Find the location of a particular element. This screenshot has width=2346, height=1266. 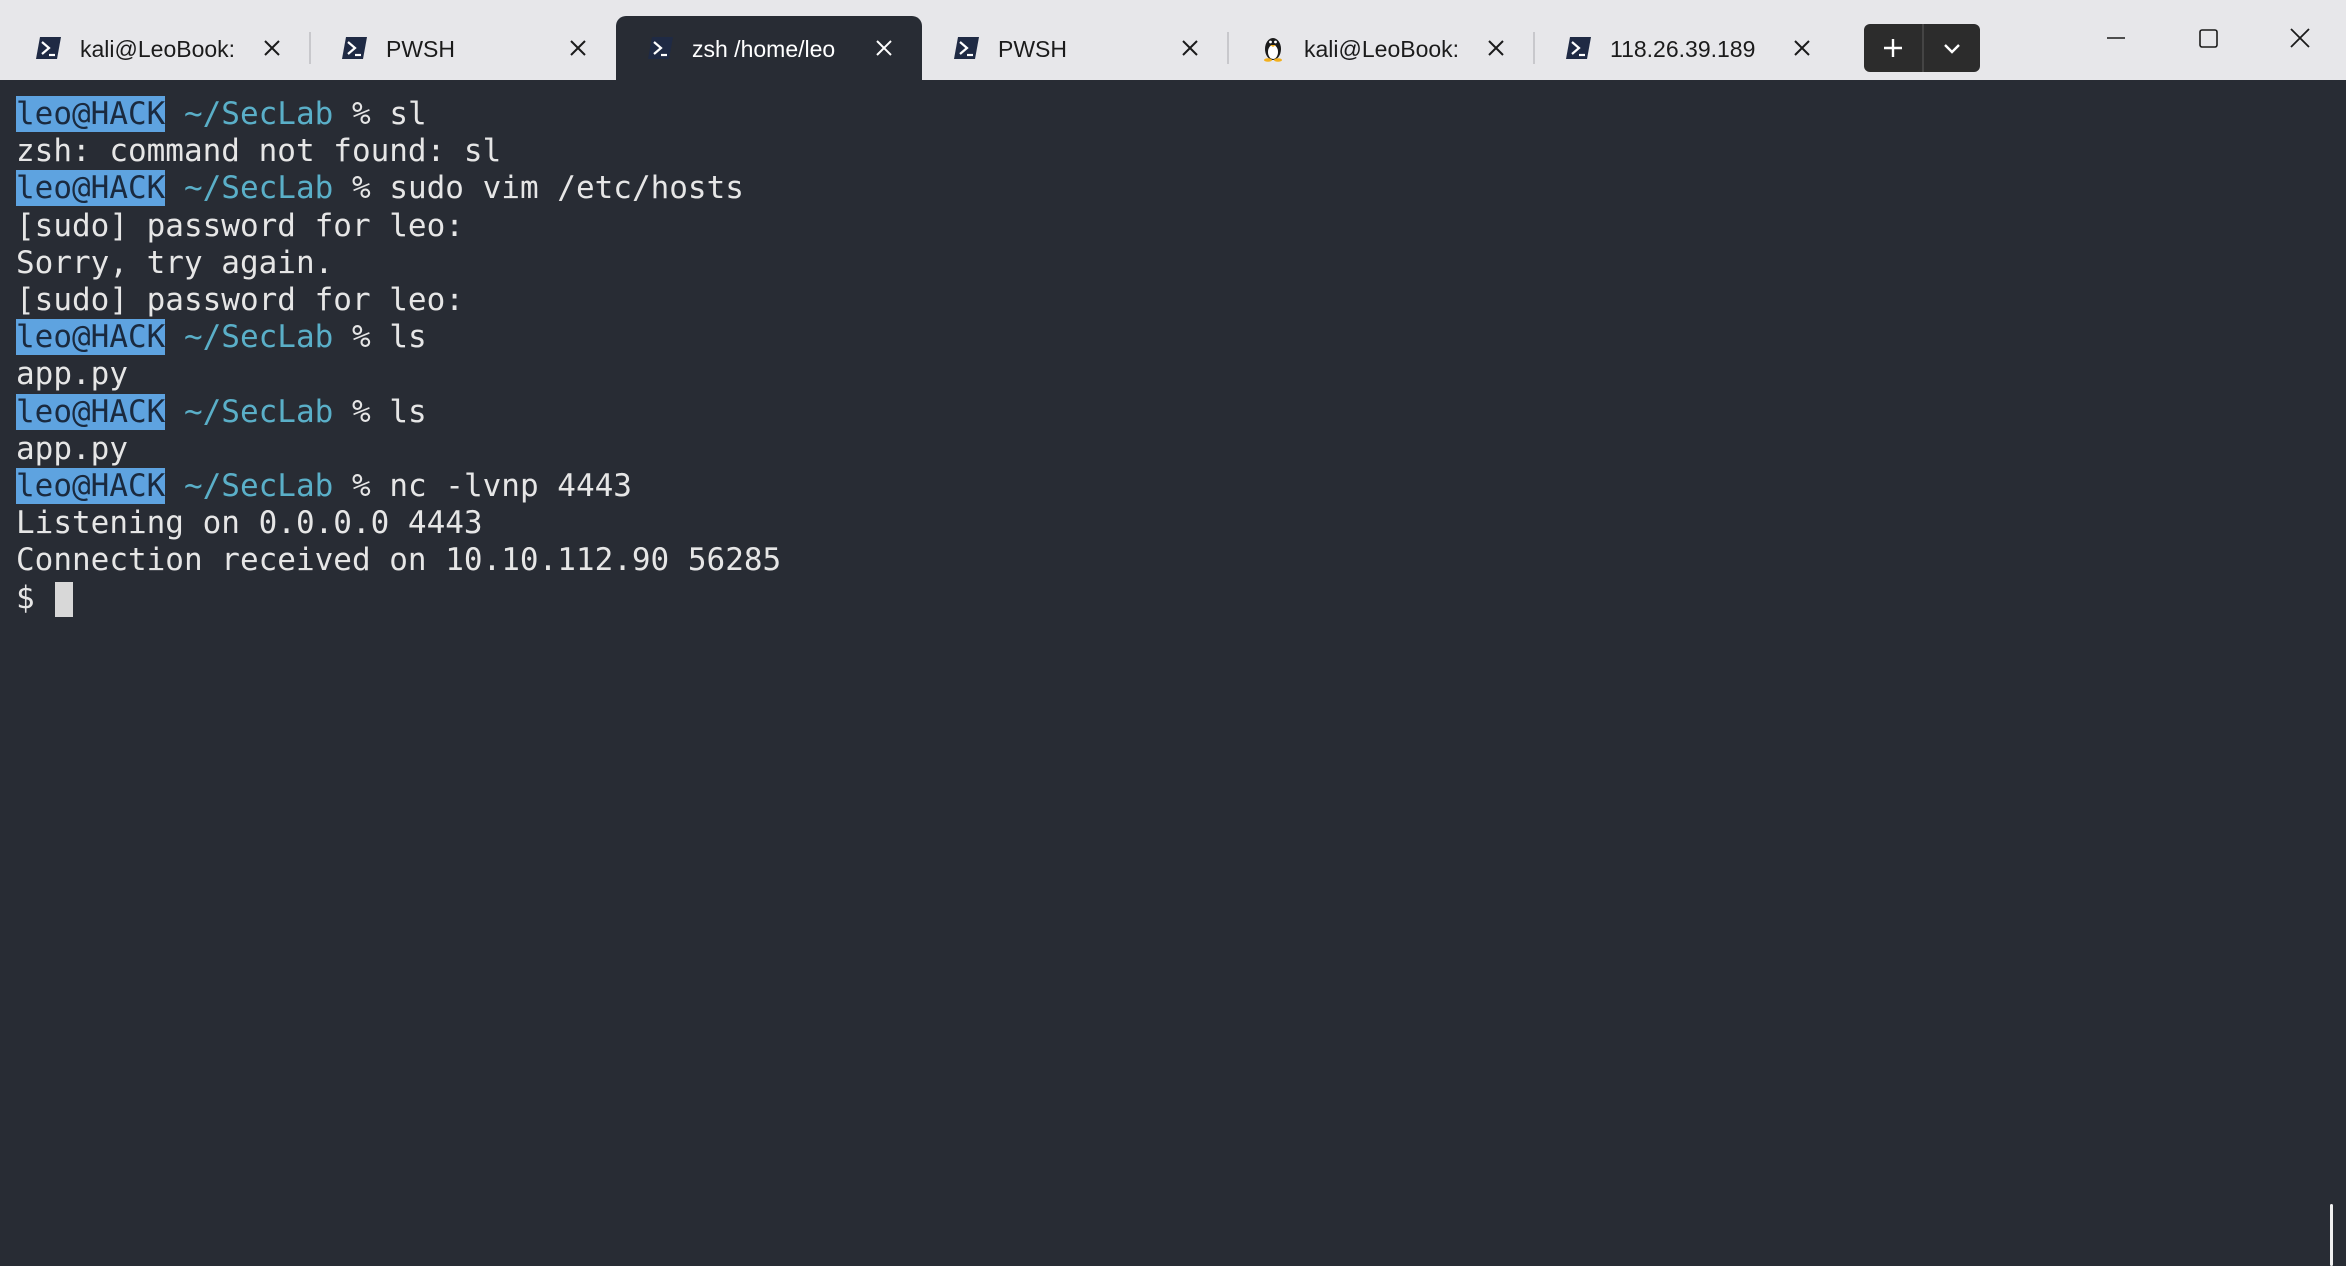

shell-prompt: $ is located at coordinates (35, 597).